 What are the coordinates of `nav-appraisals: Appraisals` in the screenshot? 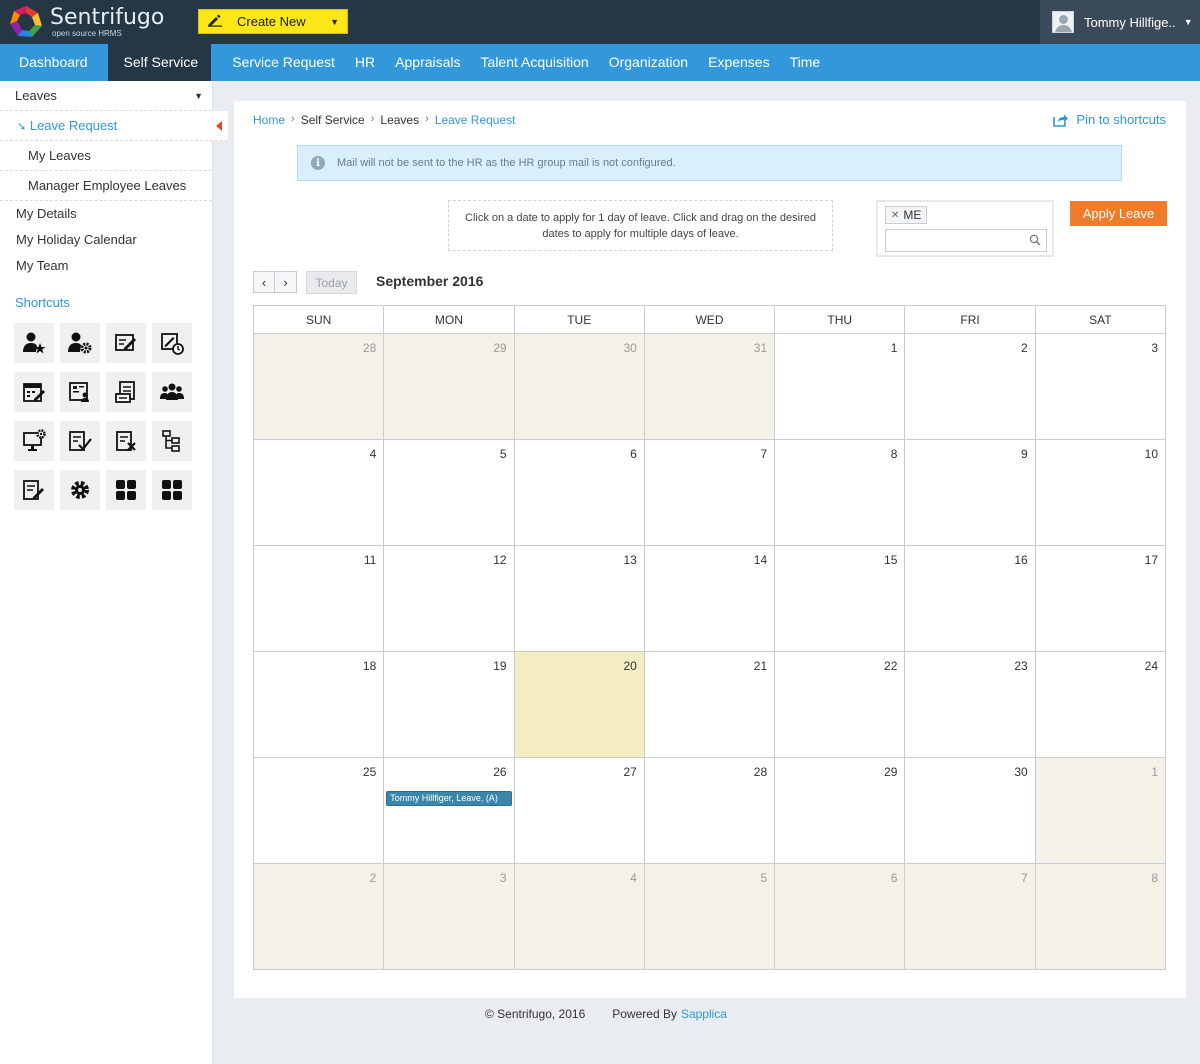 It's located at (427, 62).